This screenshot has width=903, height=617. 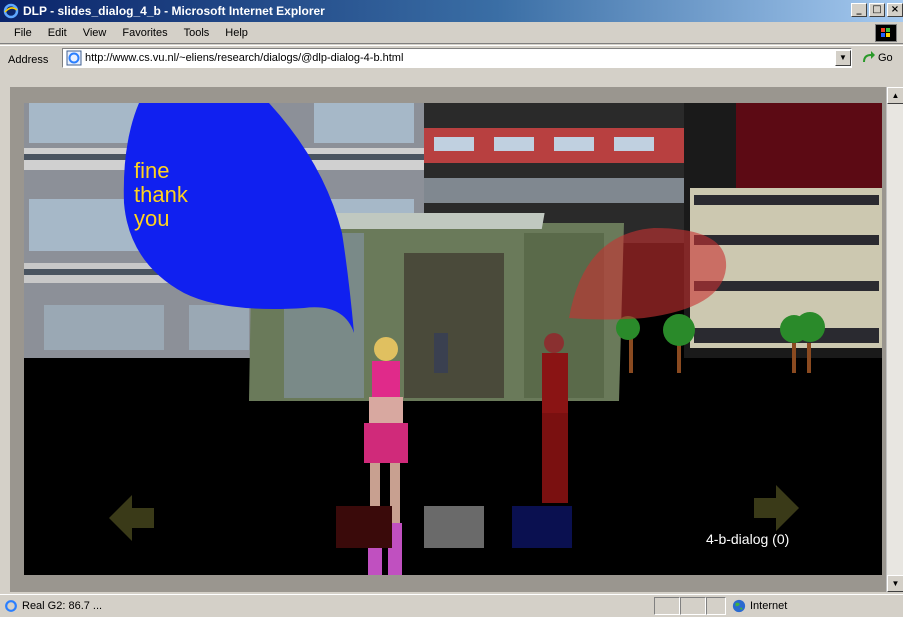 I want to click on scroll-up-button: ▲, so click(x=895, y=95).